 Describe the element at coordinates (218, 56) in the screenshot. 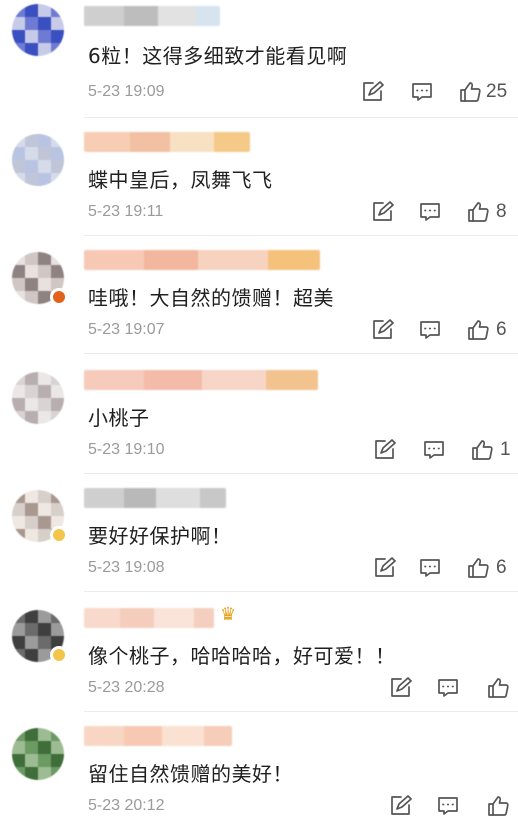

I see `comment-text: 6粒！这得多细致才能看见啊` at that location.